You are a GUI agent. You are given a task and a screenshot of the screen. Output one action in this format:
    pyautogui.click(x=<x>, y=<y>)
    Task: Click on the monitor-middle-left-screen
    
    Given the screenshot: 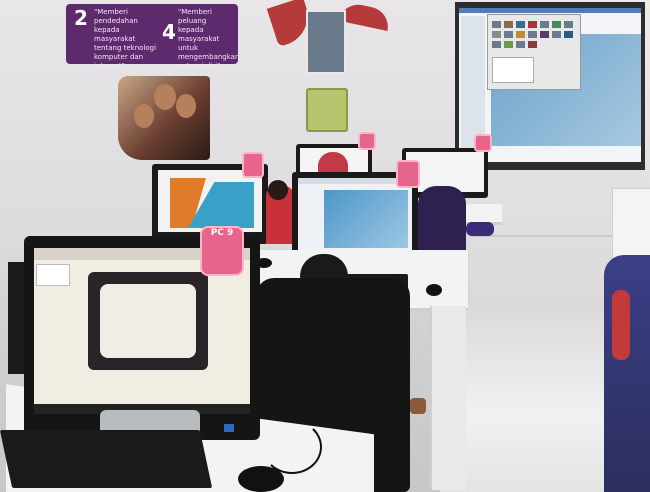 What is the action you would take?
    pyautogui.click(x=210, y=201)
    